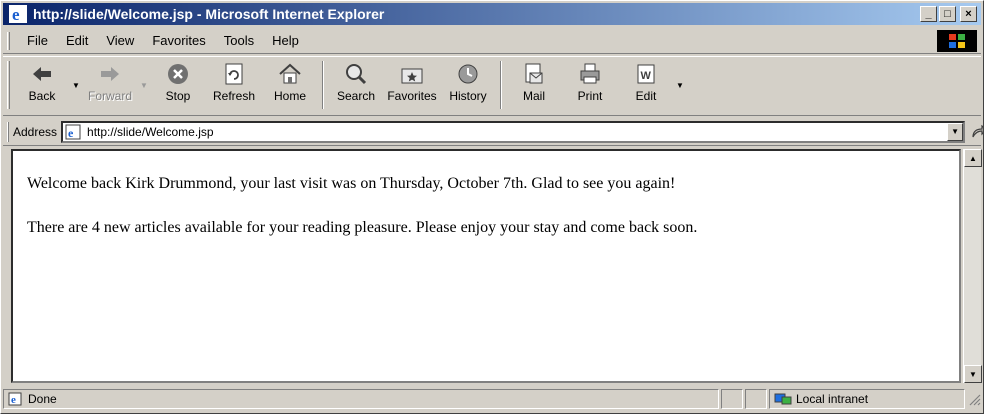 Image resolution: width=984 pixels, height=414 pixels. I want to click on windows-flag-icon, so click(957, 41).